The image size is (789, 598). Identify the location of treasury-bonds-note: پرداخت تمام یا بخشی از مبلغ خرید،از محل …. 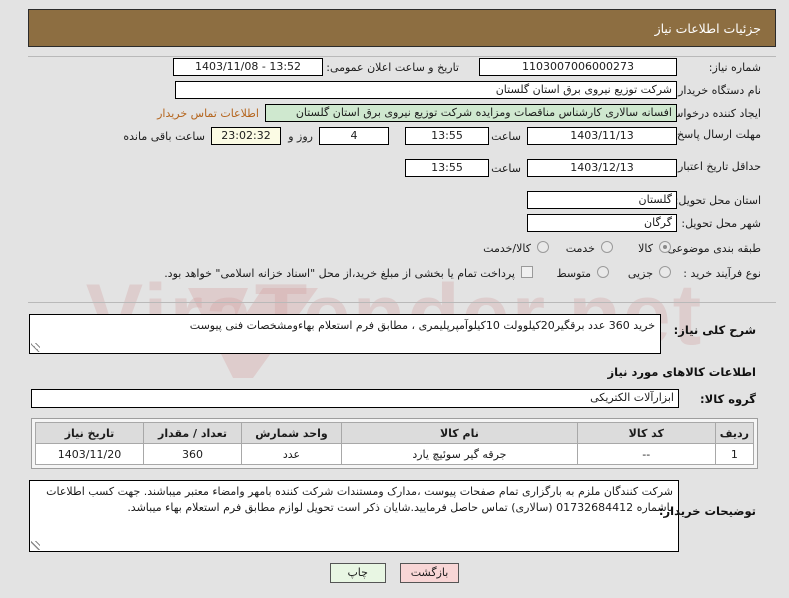
(339, 273).